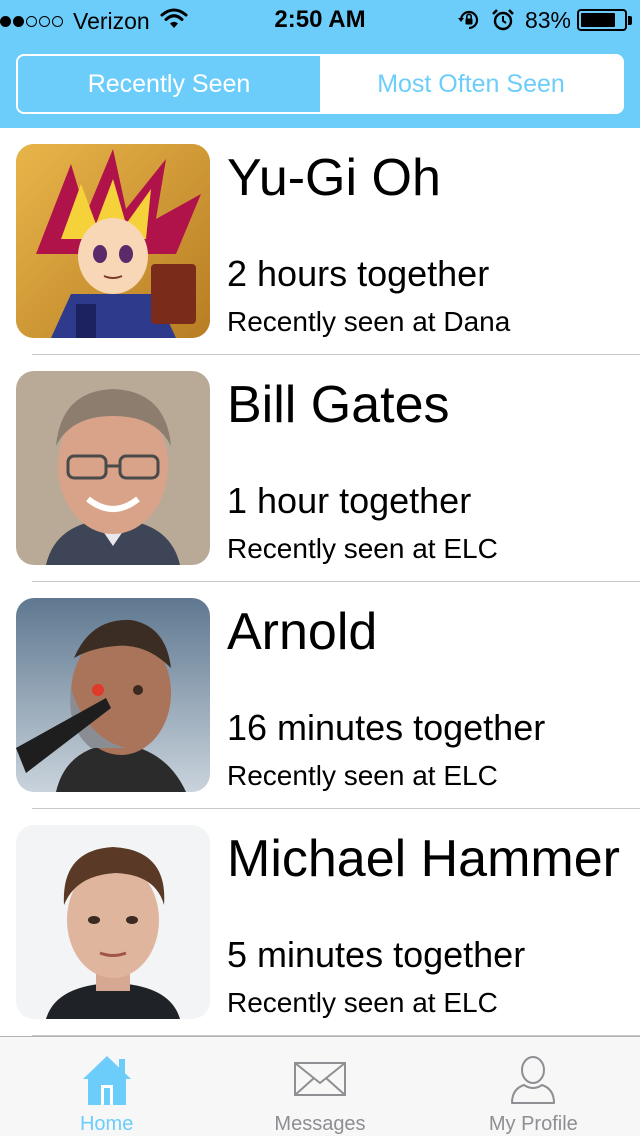  What do you see at coordinates (598, 20) in the screenshot?
I see `battery-level` at bounding box center [598, 20].